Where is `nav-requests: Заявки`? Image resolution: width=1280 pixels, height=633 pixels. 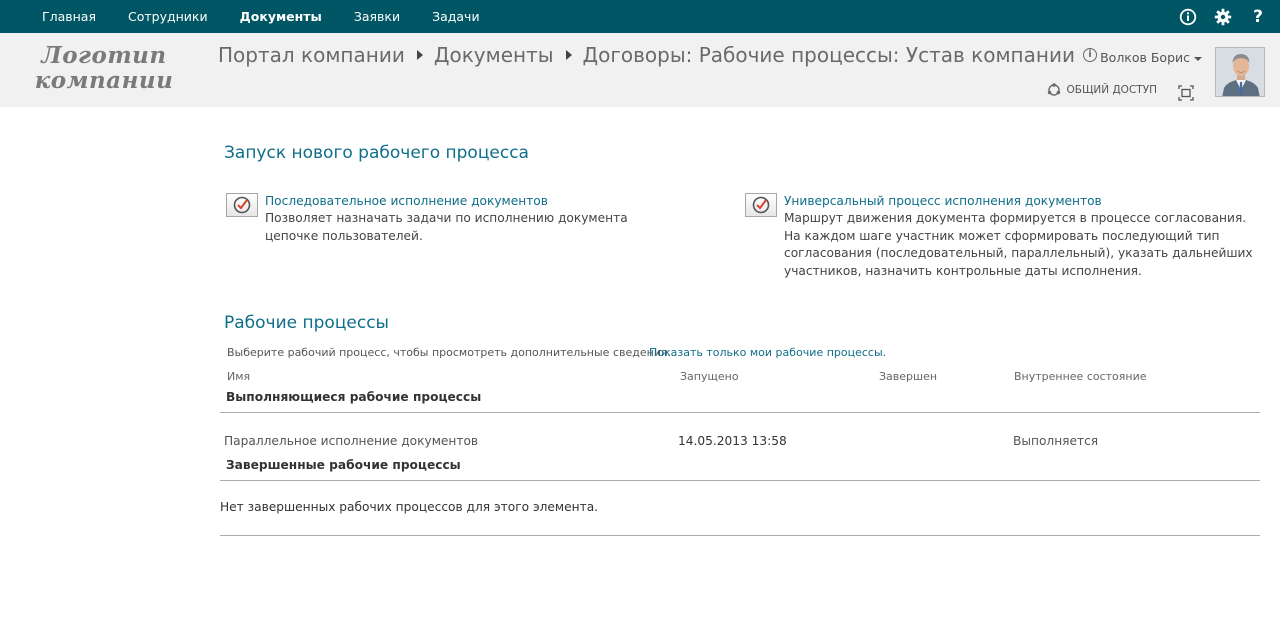
nav-requests: Заявки is located at coordinates (377, 16).